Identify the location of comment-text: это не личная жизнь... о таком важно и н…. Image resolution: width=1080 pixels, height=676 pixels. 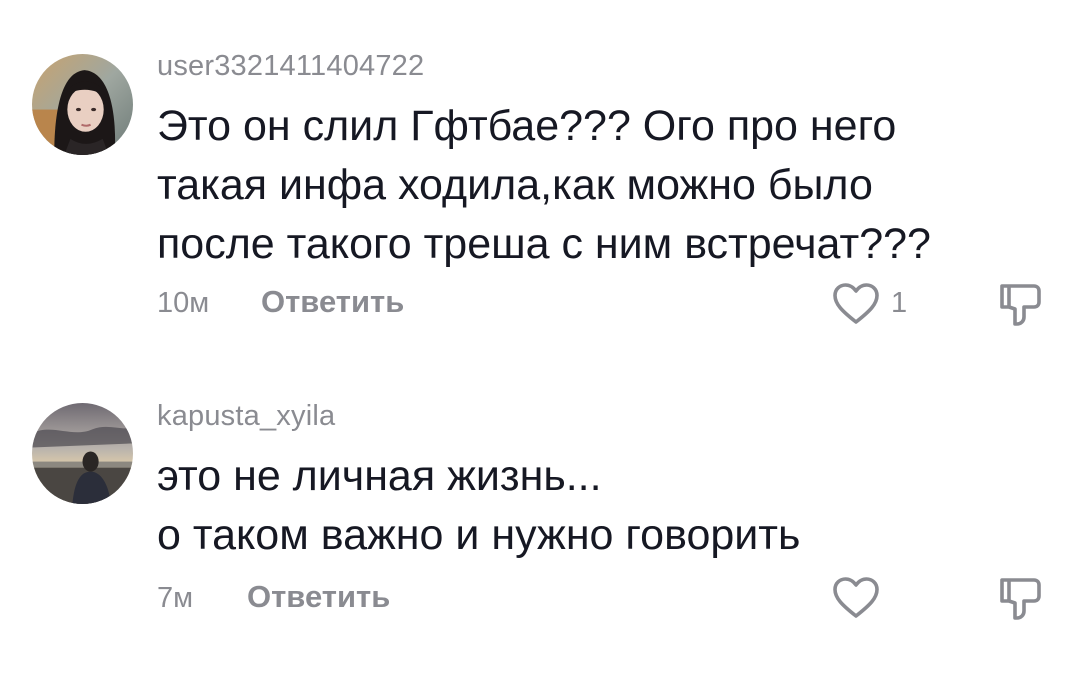
(602, 506).